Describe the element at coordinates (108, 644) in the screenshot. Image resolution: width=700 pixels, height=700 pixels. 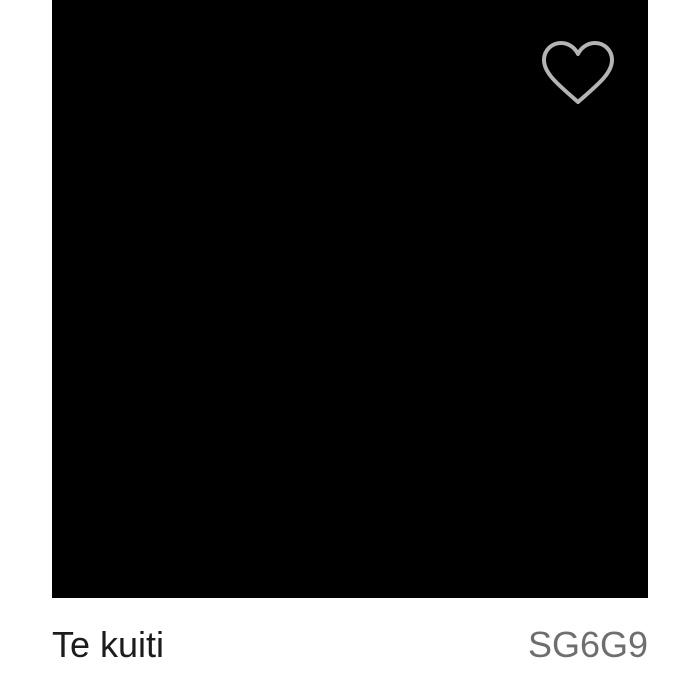
I see `color-name: Te kuiti` at that location.